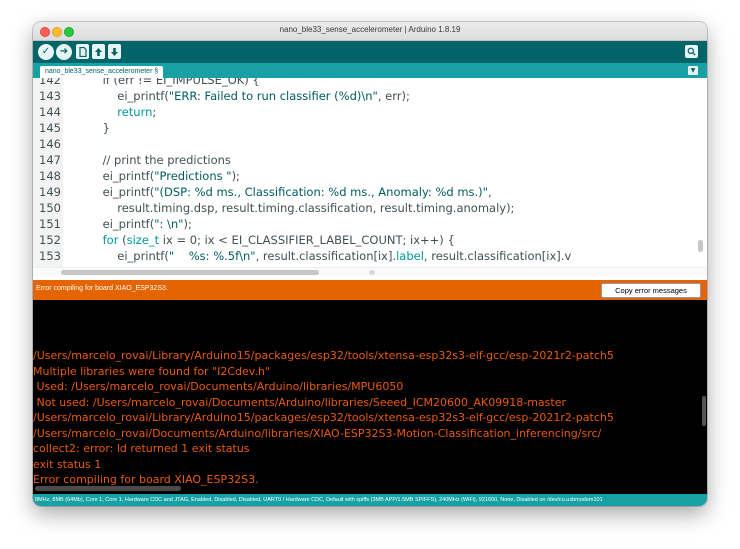  I want to click on verify-button: ✓, so click(46, 52).